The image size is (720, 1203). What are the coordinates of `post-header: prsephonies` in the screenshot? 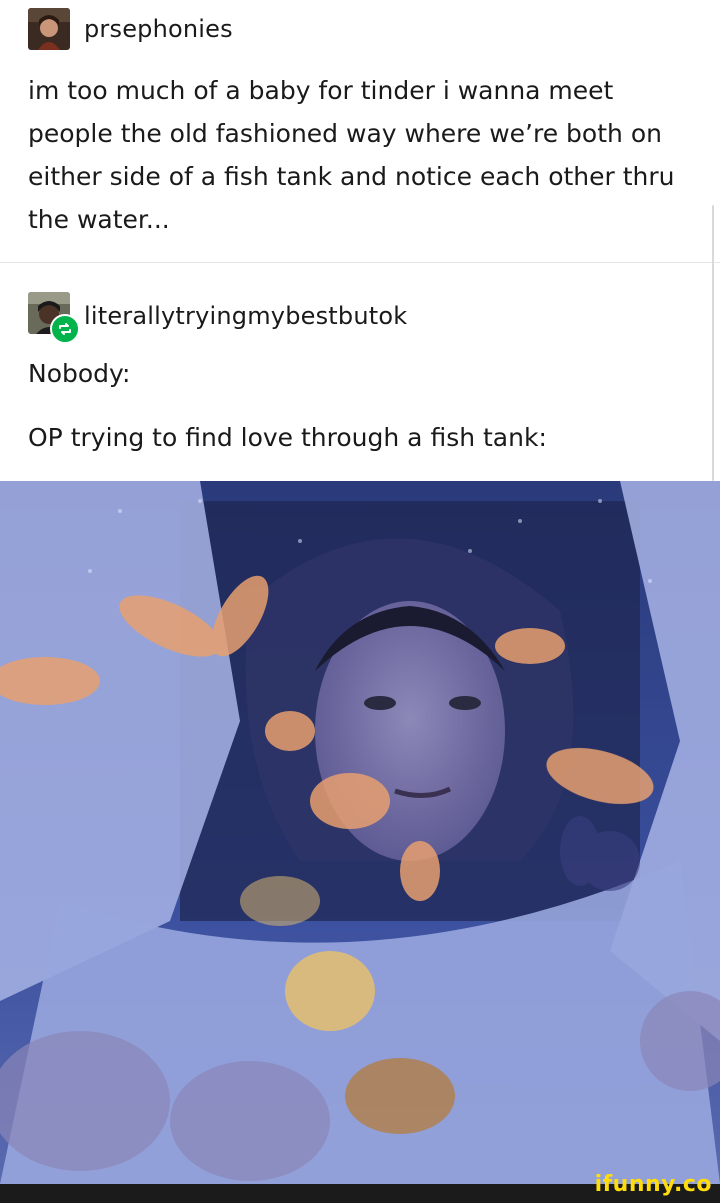 It's located at (130, 29).